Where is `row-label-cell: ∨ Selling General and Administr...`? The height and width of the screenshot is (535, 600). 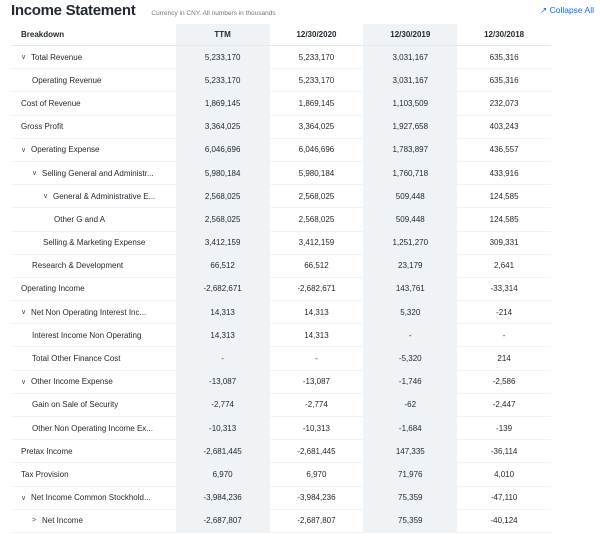
row-label-cell: ∨ Selling General and Administr... is located at coordinates (93, 173).